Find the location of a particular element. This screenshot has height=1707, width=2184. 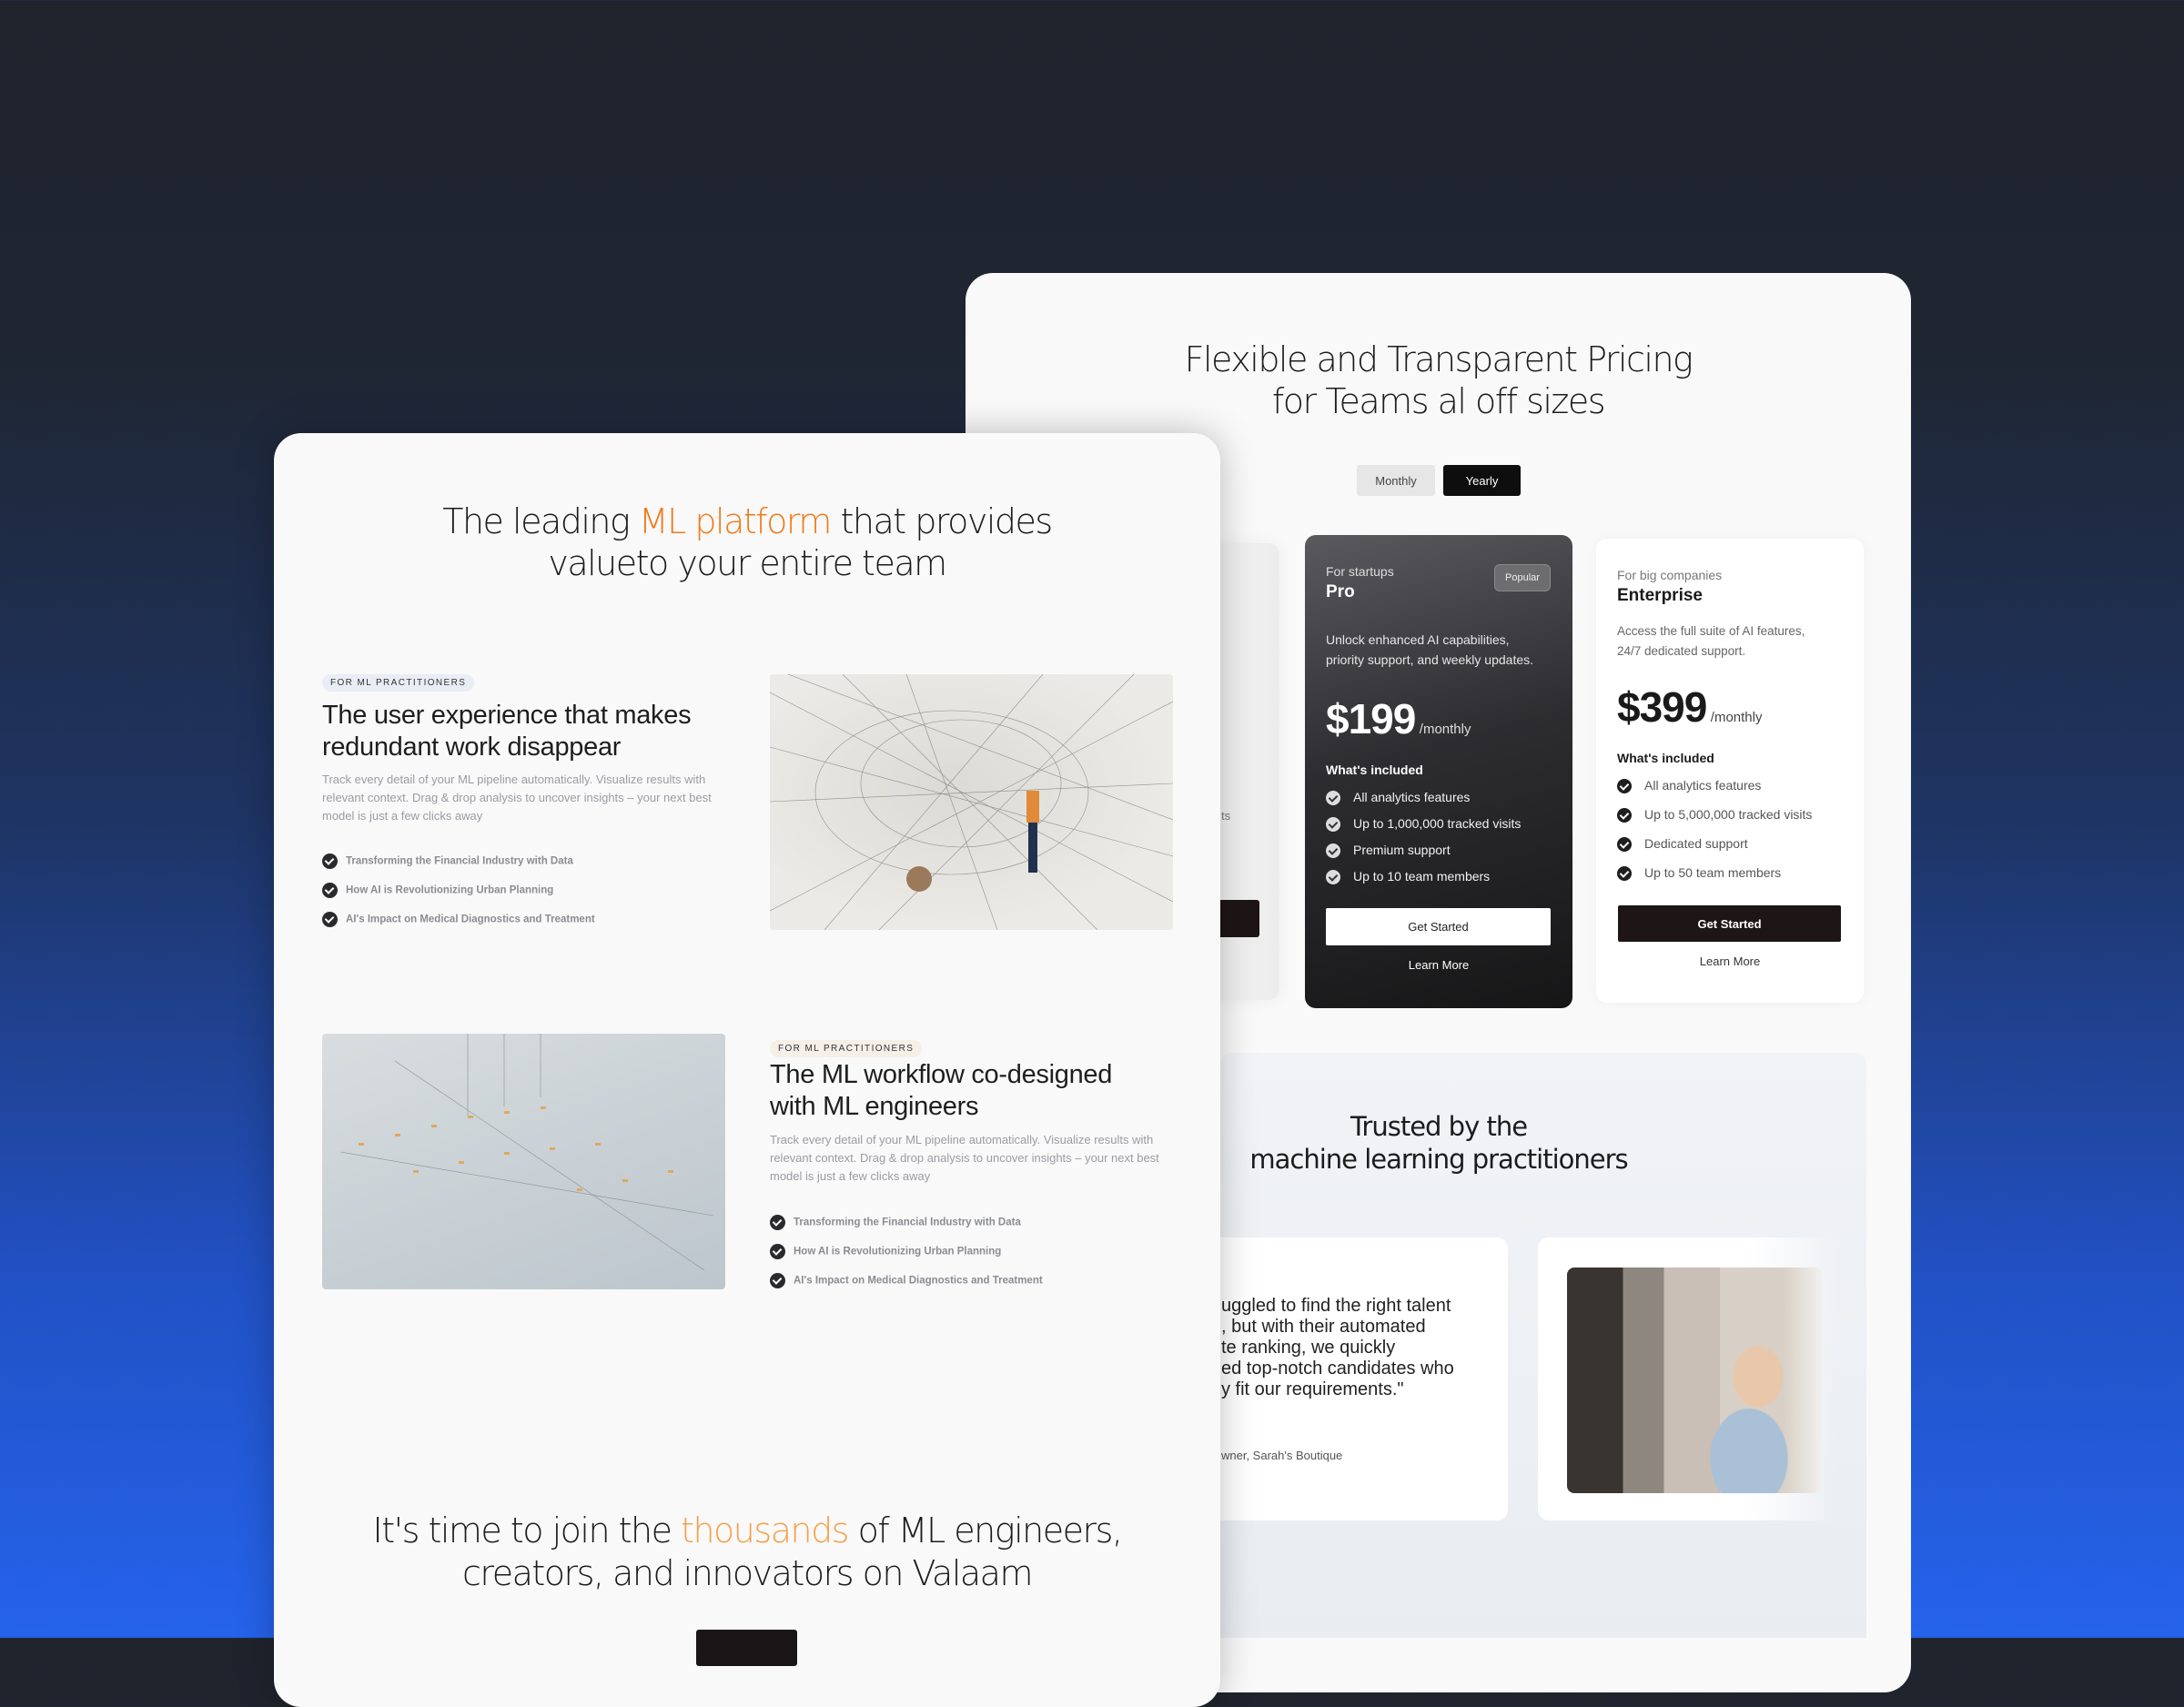

plan-feature: Up to 50 team members is located at coordinates (1700, 874).